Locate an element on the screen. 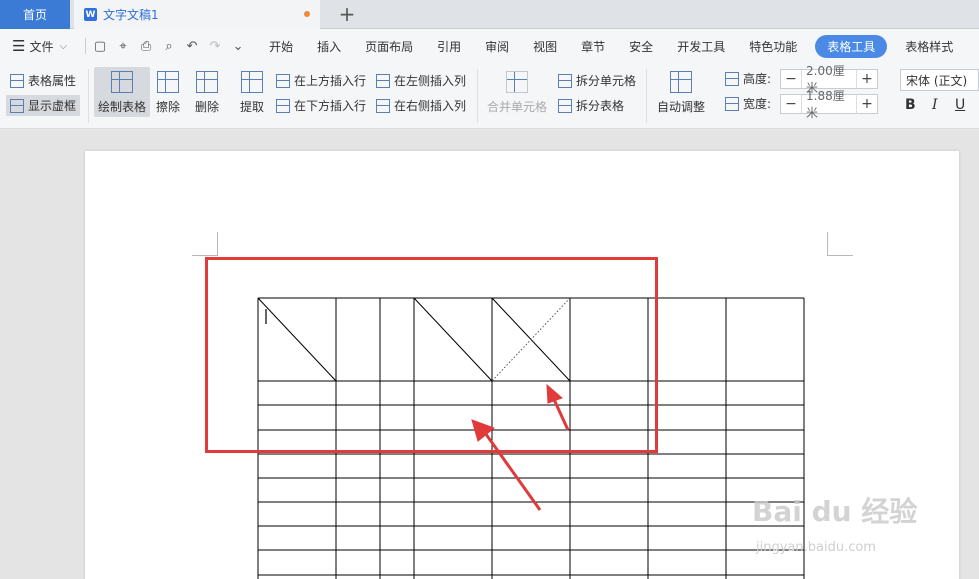  baidu-watermark-url: jingyan.baidu.com is located at coordinates (816, 547).